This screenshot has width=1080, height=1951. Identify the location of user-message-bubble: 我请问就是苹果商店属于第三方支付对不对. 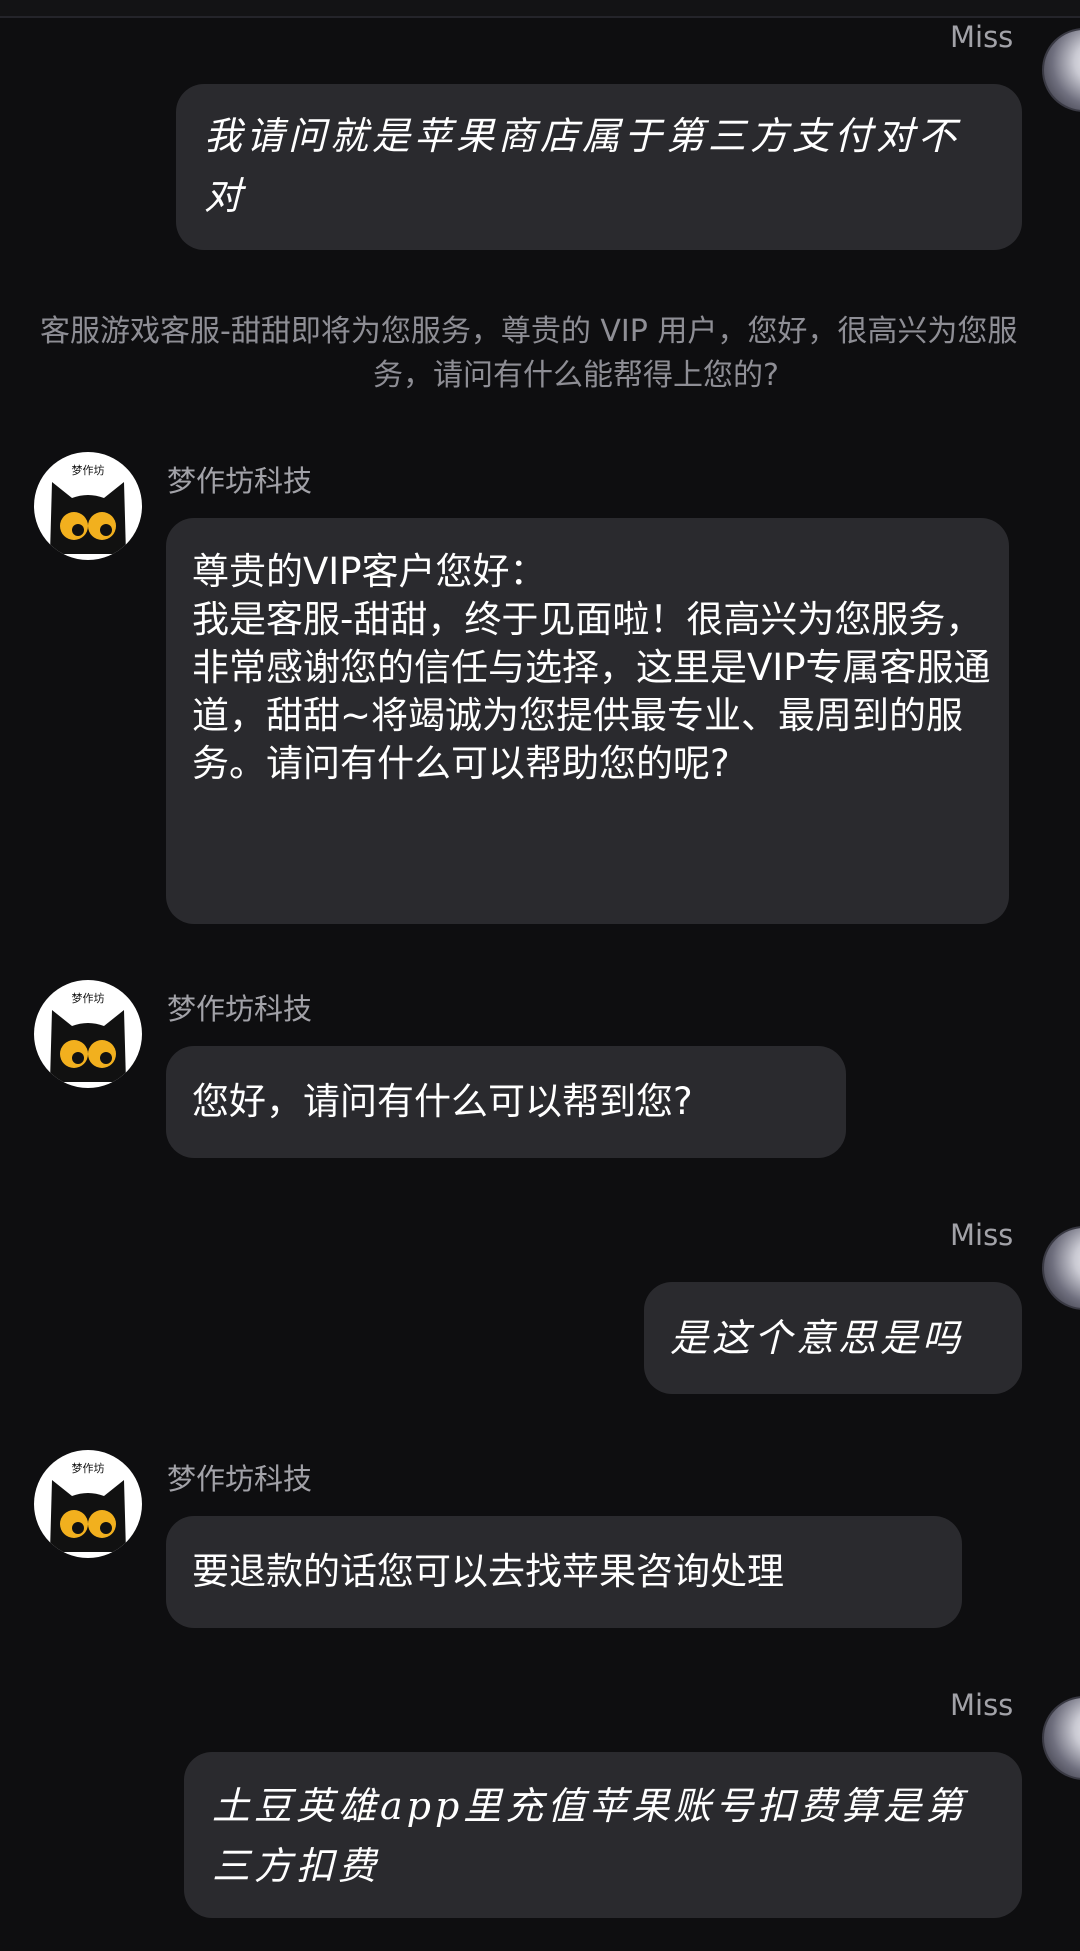
(599, 167).